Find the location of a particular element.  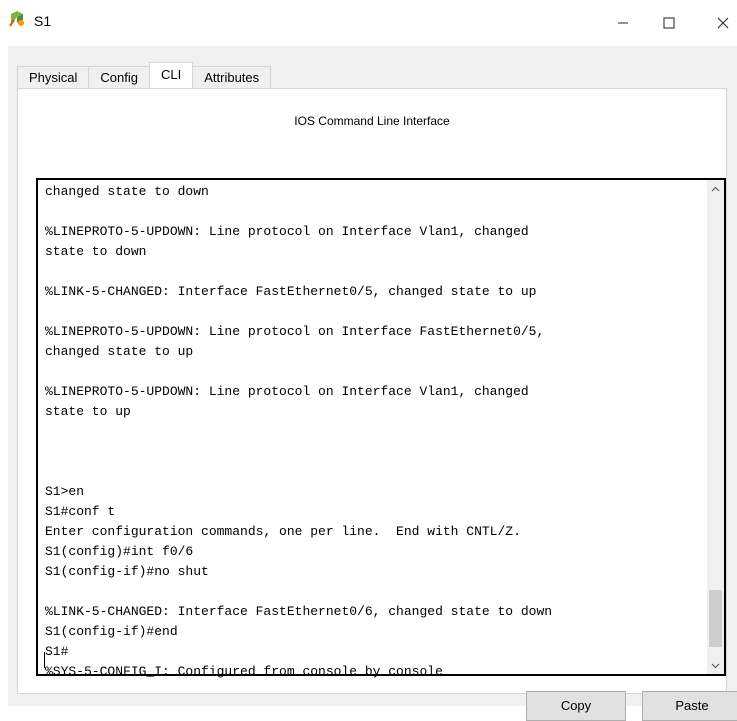

paste-button: Paste is located at coordinates (689, 706).